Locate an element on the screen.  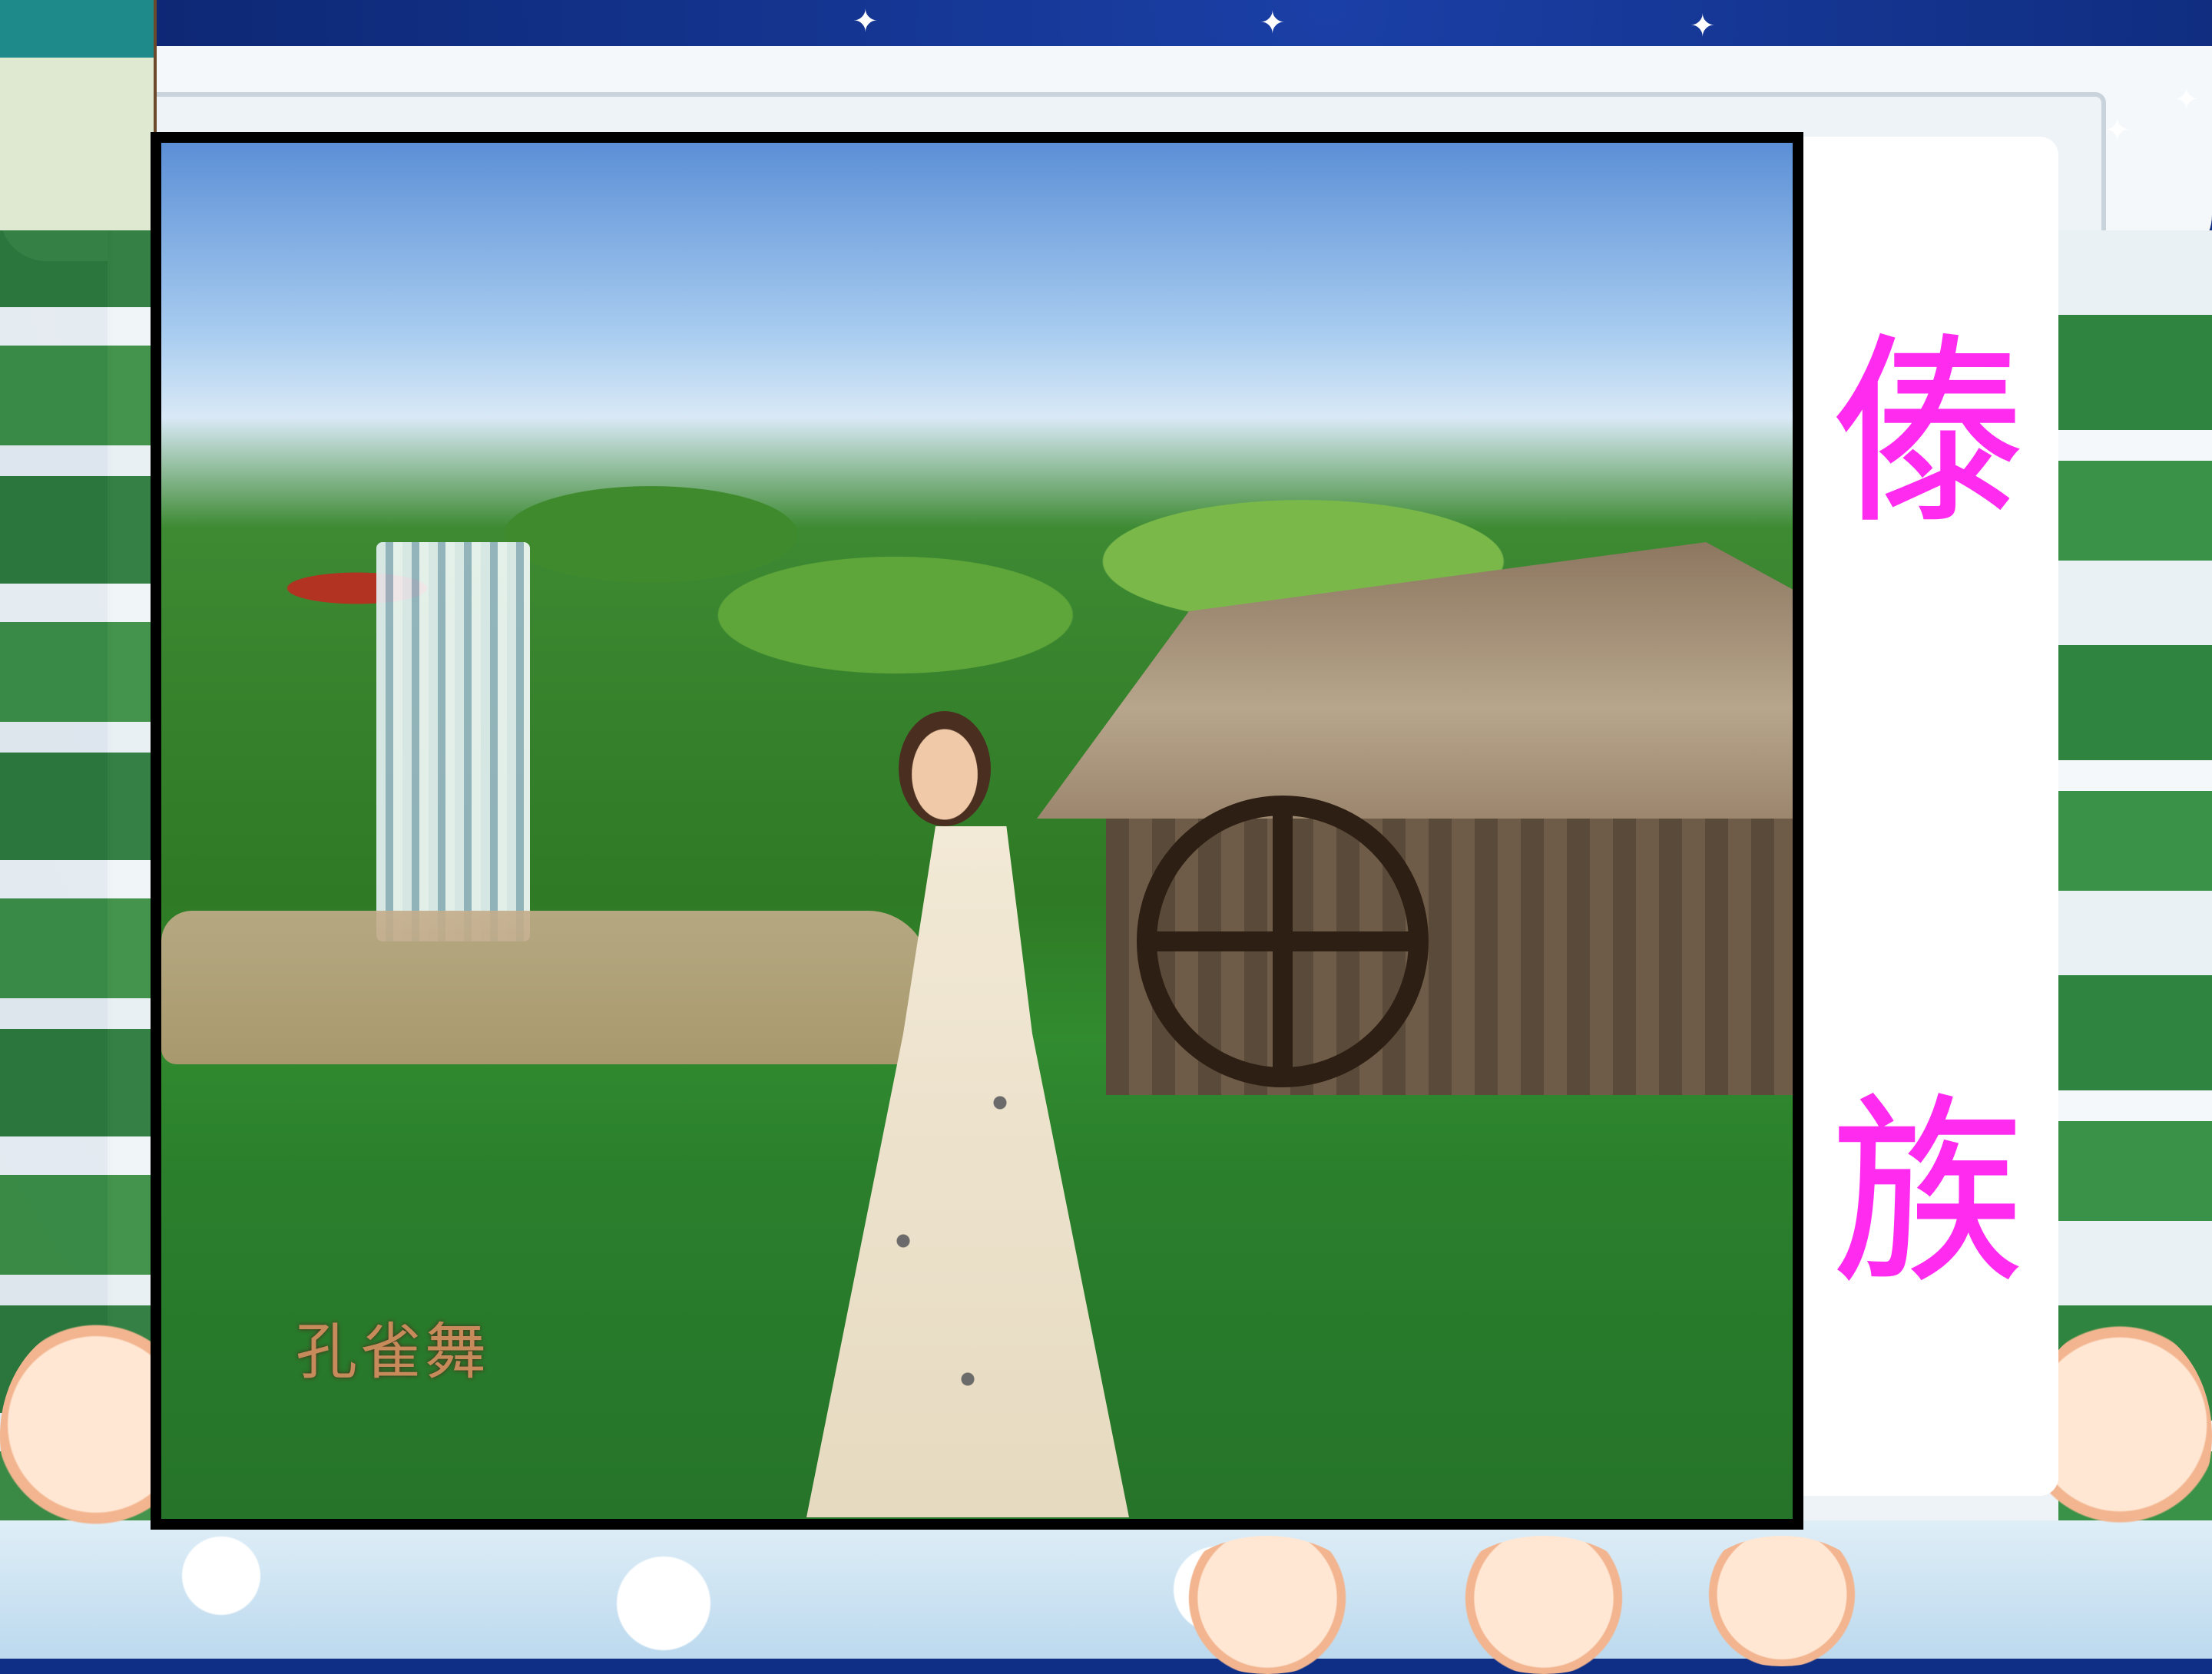
video-rocks is located at coordinates (545, 987).